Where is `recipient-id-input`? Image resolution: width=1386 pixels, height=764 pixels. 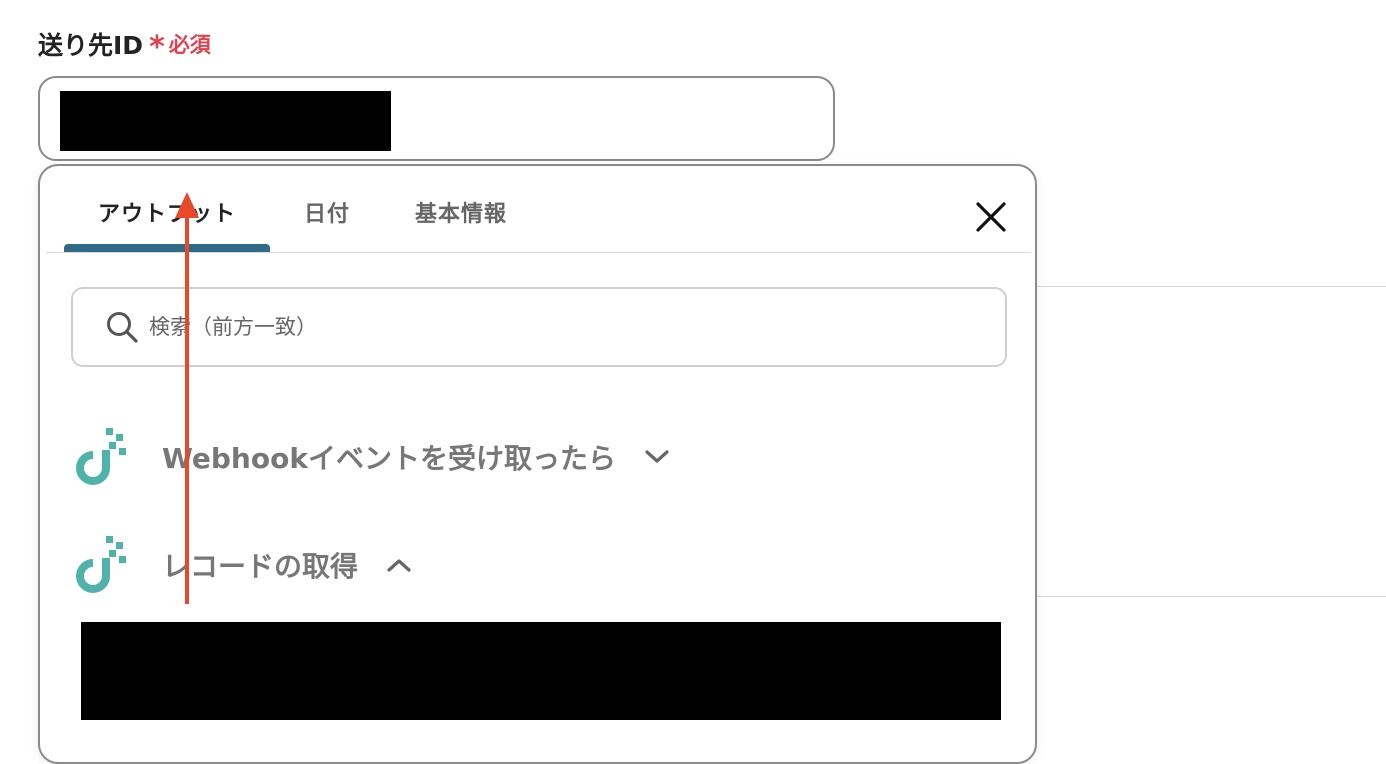
recipient-id-input is located at coordinates (436, 118).